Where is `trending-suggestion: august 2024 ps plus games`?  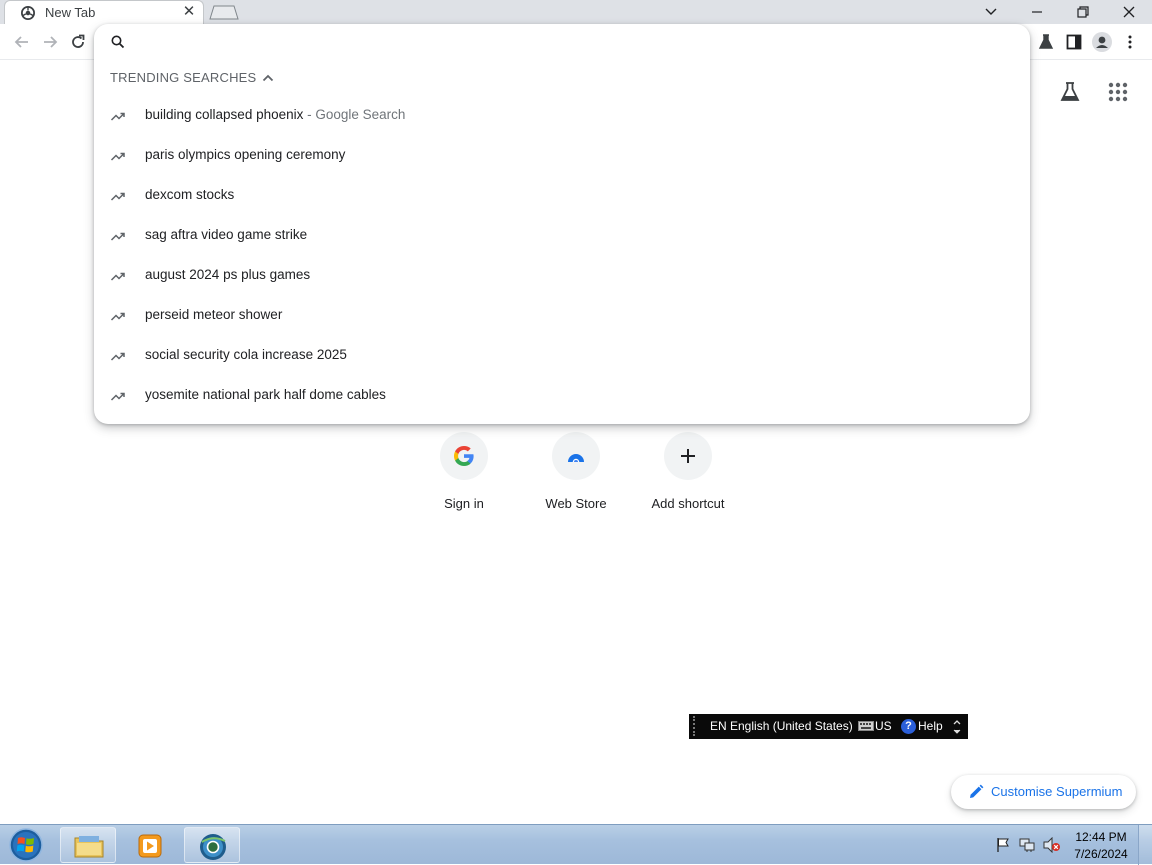
trending-suggestion: august 2024 ps plus games is located at coordinates (562, 276).